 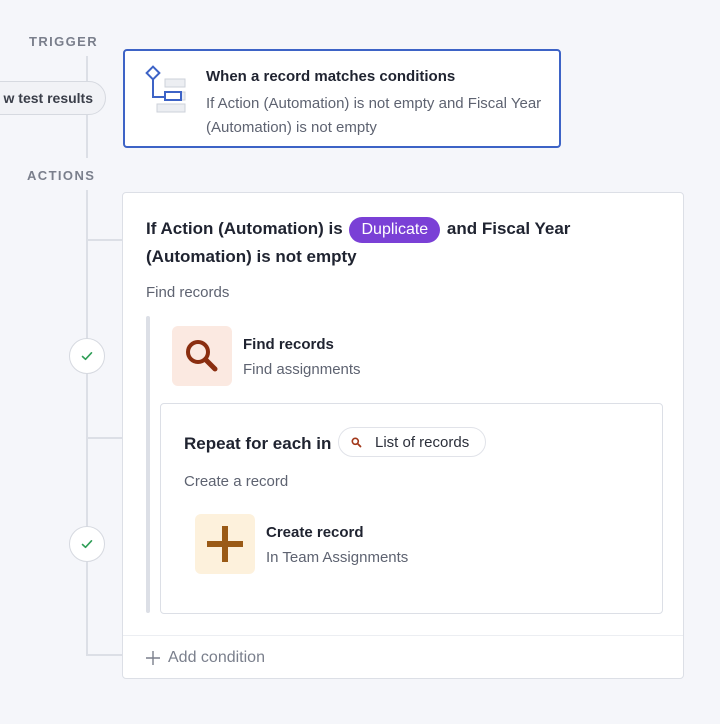 I want to click on trigger-section-label: TRIGGER, so click(x=64, y=41).